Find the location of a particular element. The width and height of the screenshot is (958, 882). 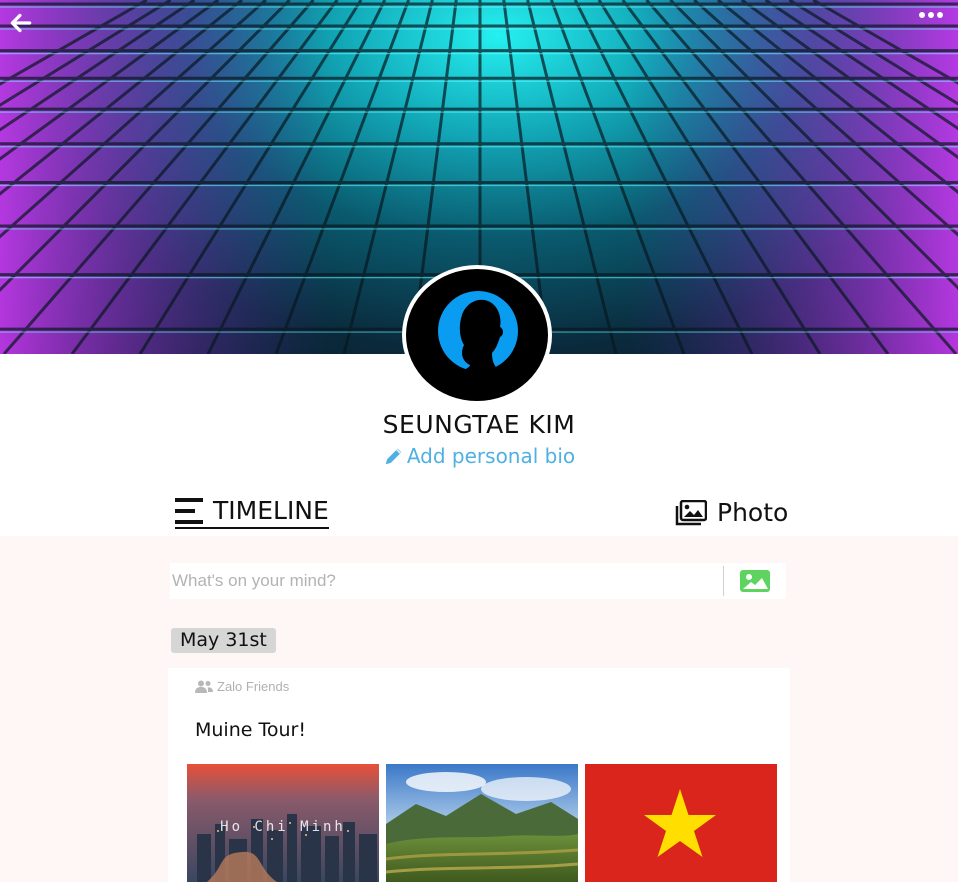

privacy-label: Zalo Friends is located at coordinates (253, 686).